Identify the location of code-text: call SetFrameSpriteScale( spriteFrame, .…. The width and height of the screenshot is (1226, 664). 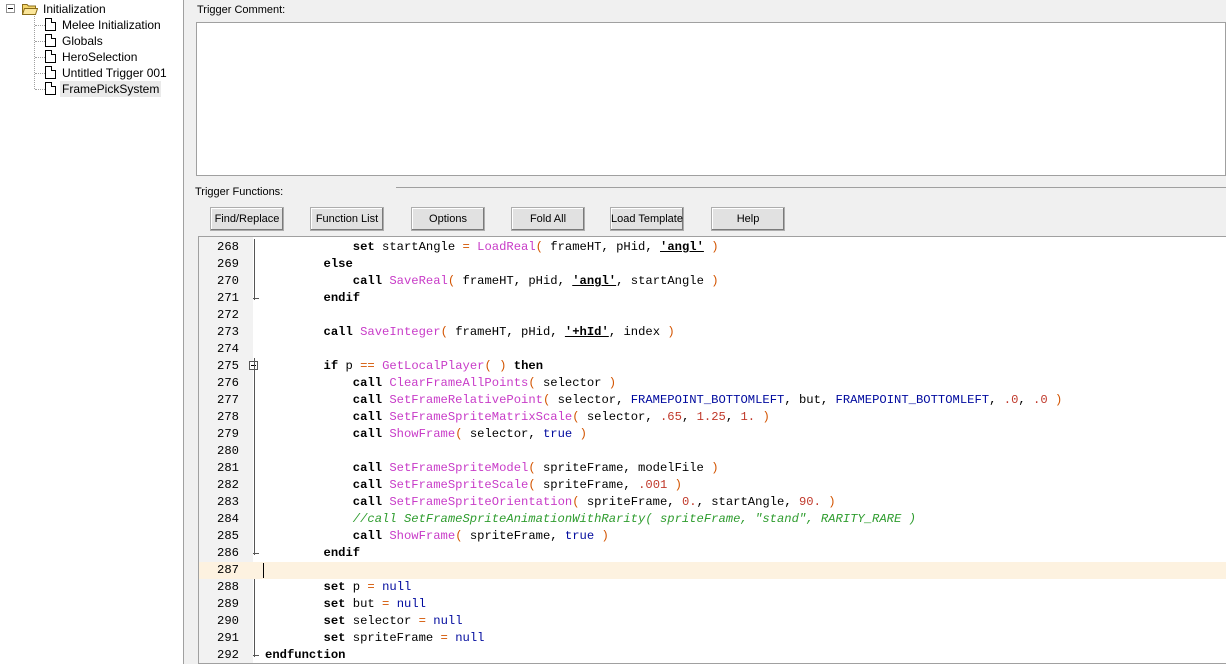
(473, 485).